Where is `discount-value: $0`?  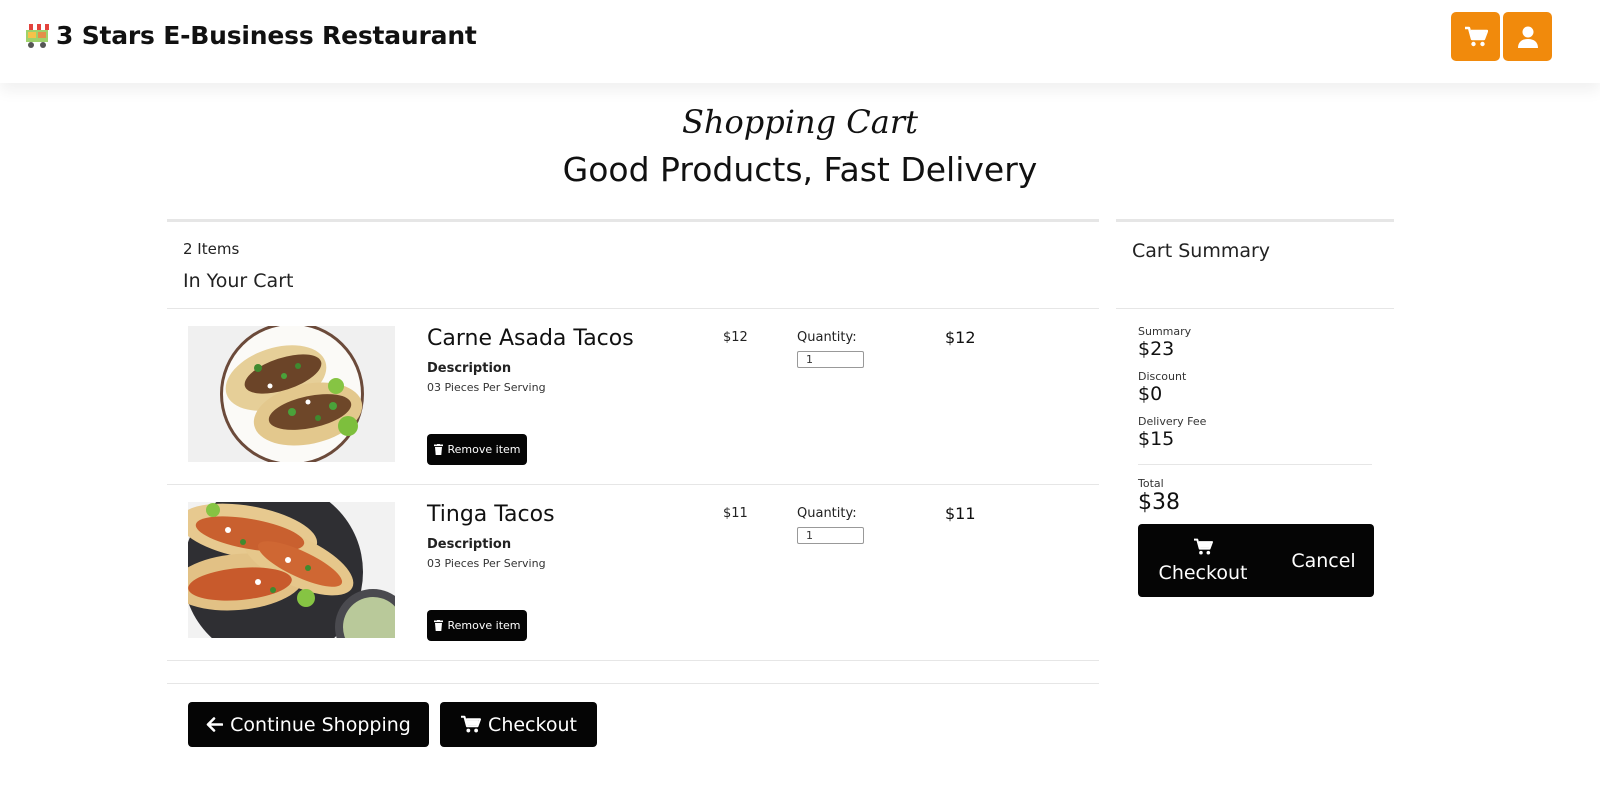
discount-value: $0 is located at coordinates (1150, 394).